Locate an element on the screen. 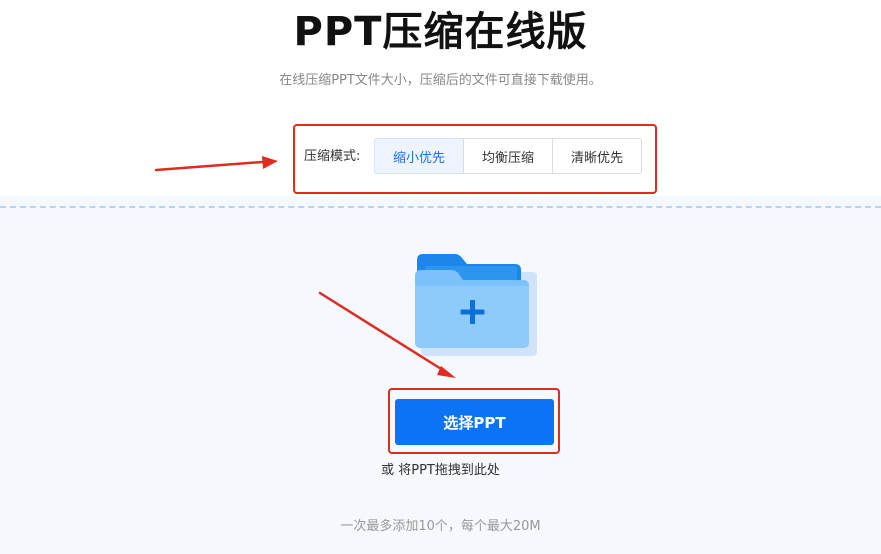  select-ppt-button: 选择PPT is located at coordinates (474, 422).